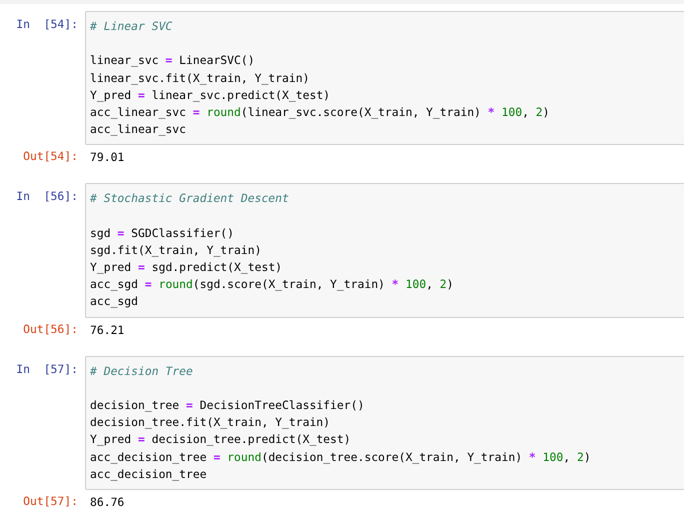 Image resolution: width=684 pixels, height=520 pixels. Describe the element at coordinates (50, 501) in the screenshot. I see `output-prompt: Out[57]:` at that location.